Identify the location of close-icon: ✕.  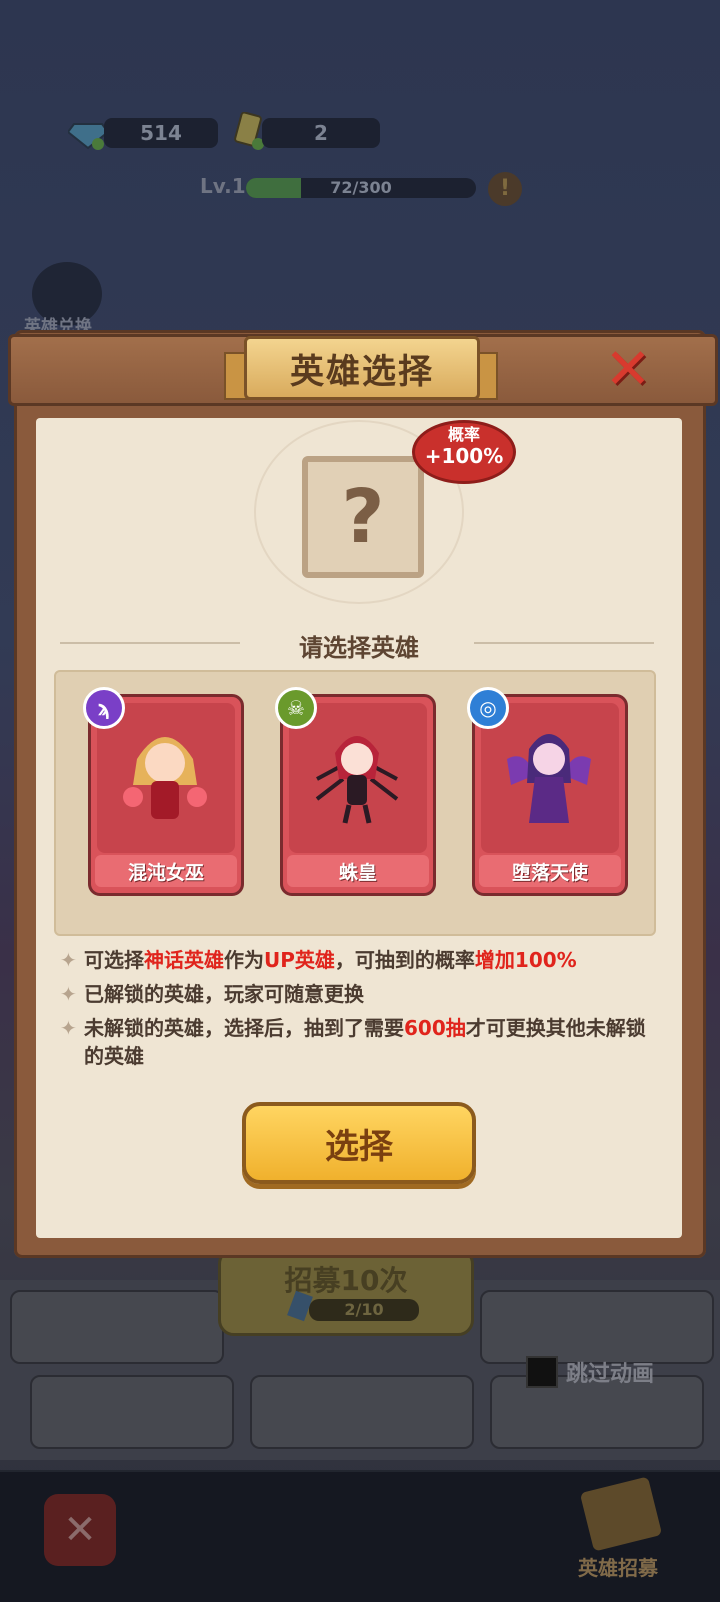
(628, 369).